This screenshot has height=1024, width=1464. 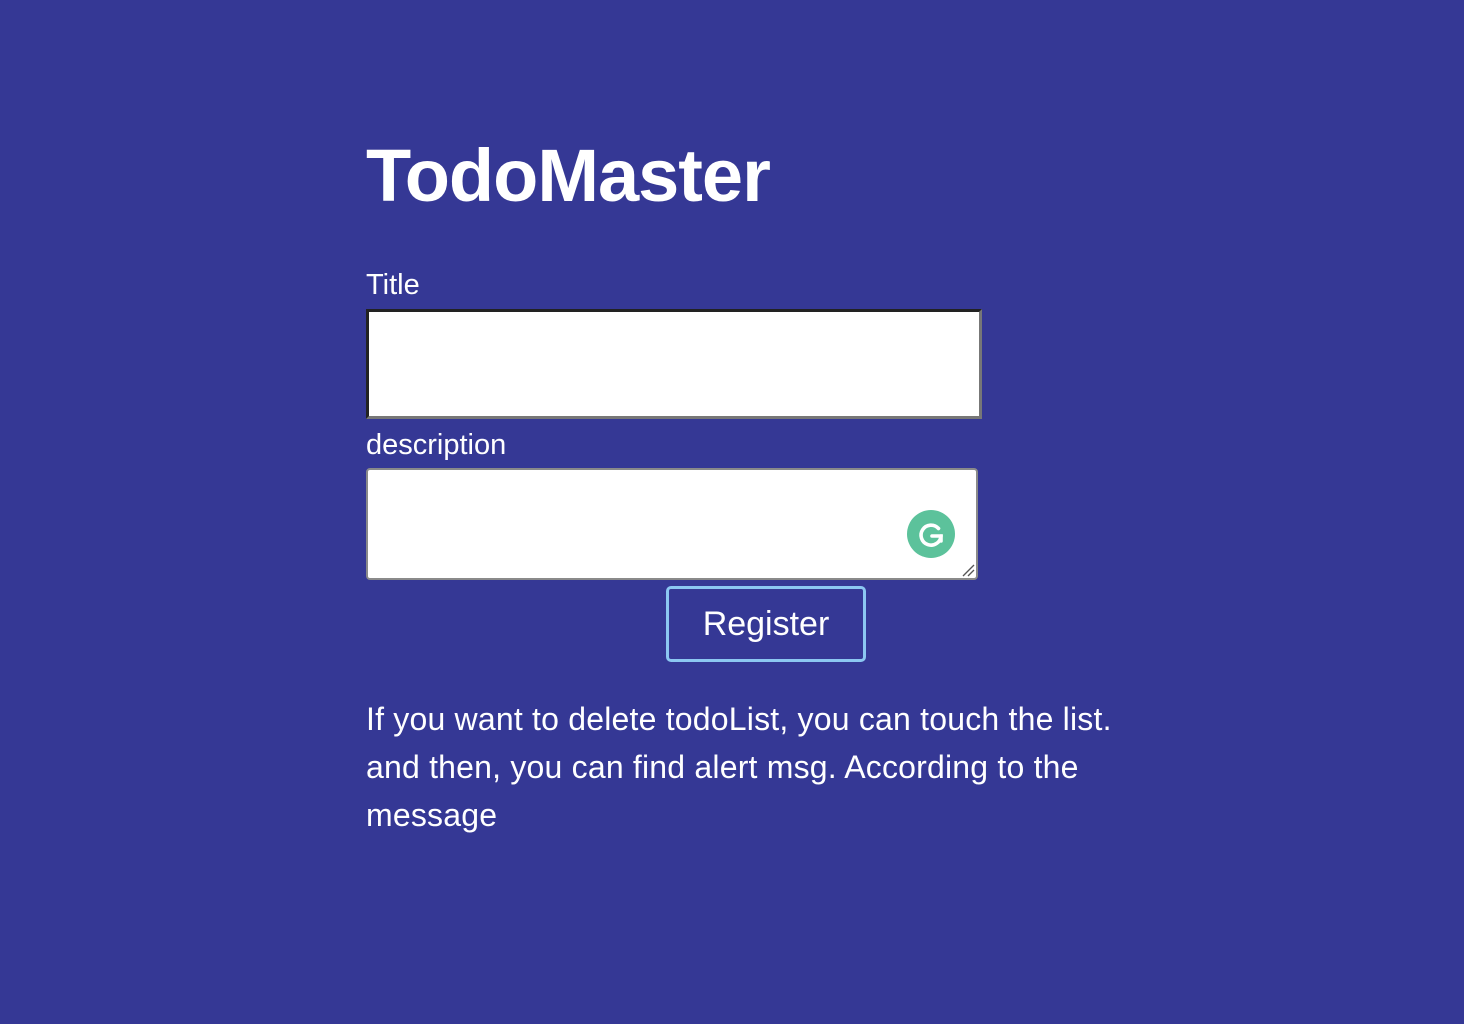 What do you see at coordinates (674, 364) in the screenshot?
I see `title-input` at bounding box center [674, 364].